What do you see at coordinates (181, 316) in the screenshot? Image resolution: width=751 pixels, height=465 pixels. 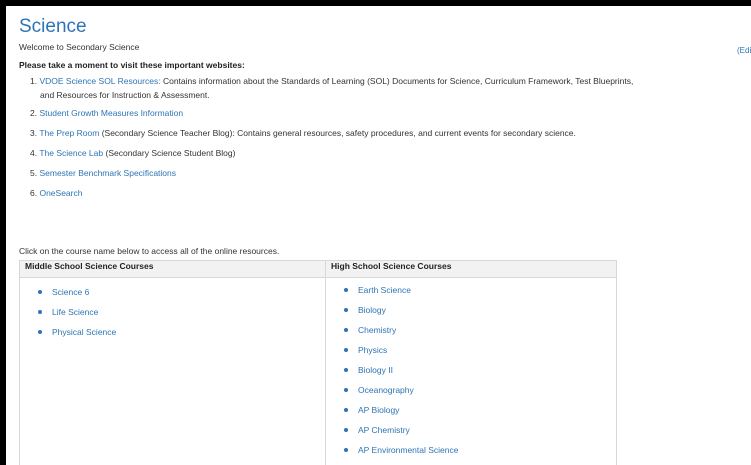 I see `course-link-life-science: Life Science` at bounding box center [181, 316].